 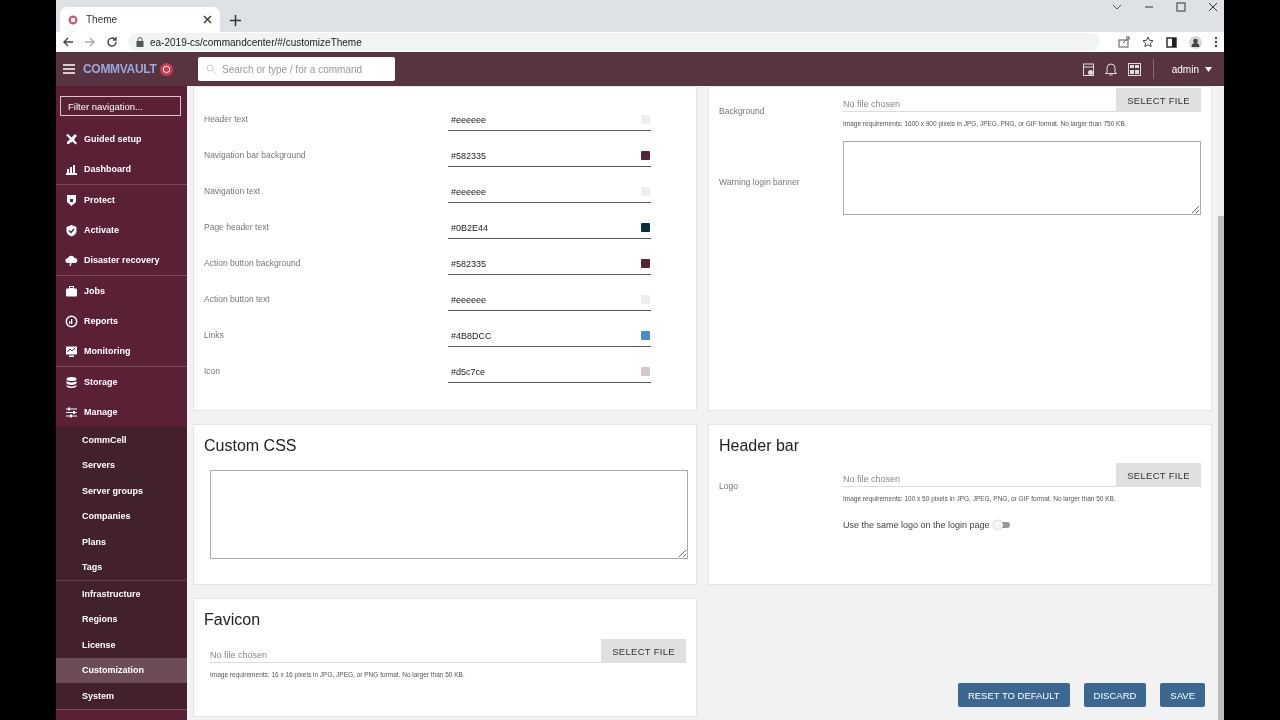 What do you see at coordinates (73, 19) in the screenshot?
I see `cube-icon` at bounding box center [73, 19].